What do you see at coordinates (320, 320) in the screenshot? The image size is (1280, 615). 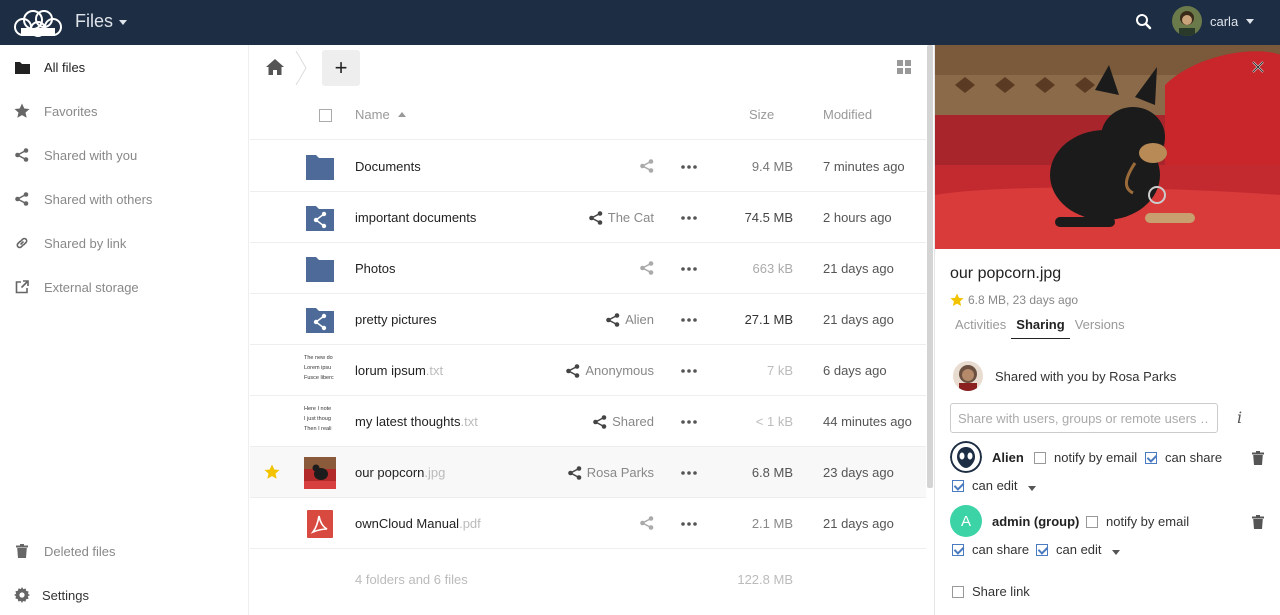 I see `shared-folder-icon` at bounding box center [320, 320].